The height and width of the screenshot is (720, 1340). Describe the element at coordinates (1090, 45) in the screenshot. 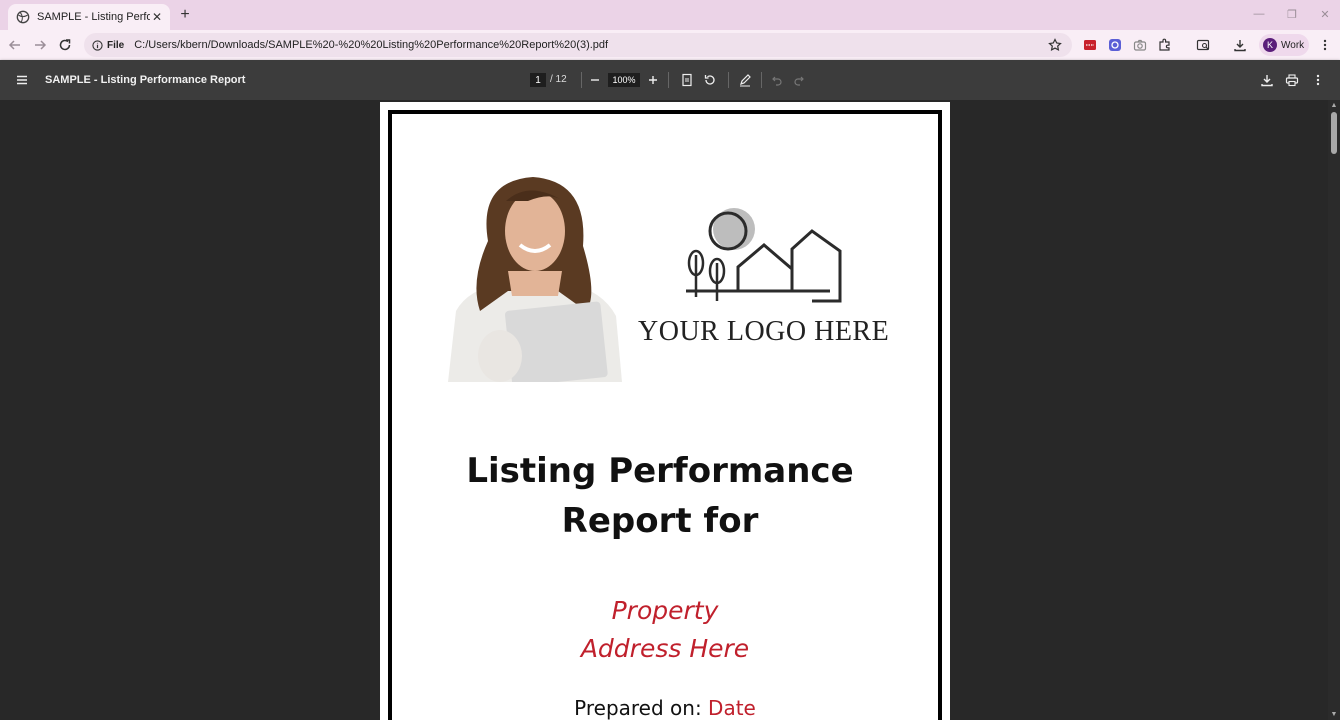

I see `extension-red-icon` at that location.